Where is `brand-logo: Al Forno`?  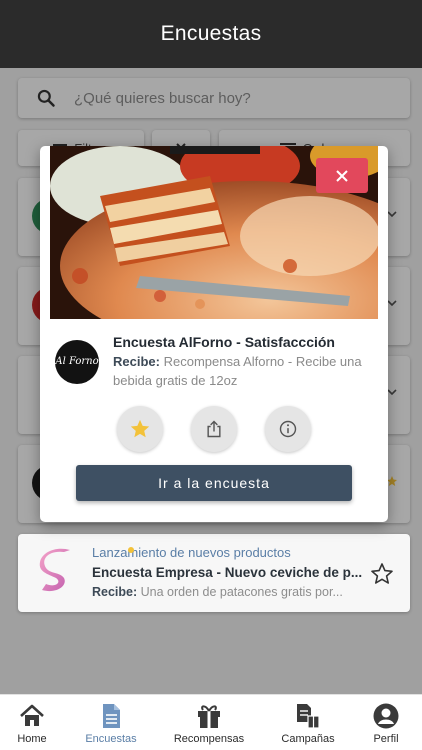 brand-logo: Al Forno is located at coordinates (77, 362).